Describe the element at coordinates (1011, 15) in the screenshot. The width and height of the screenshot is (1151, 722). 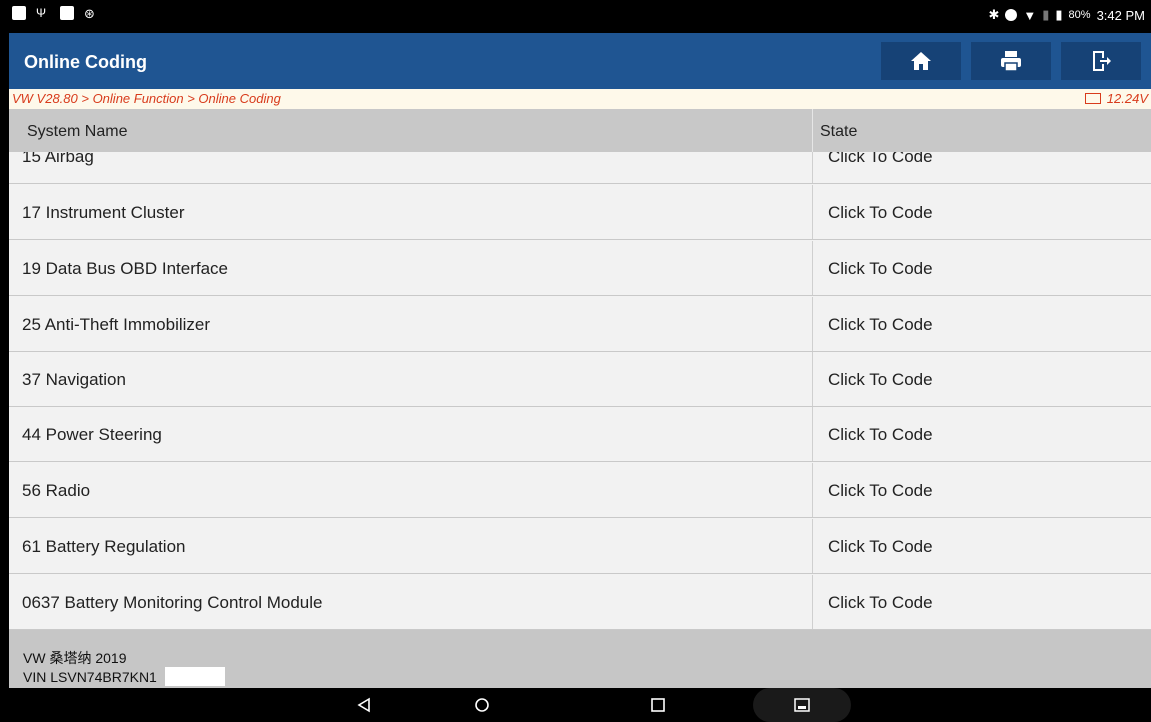
I see `dnd-icon` at that location.